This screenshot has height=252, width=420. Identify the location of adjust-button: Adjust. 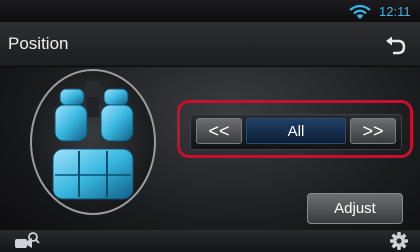
(355, 208).